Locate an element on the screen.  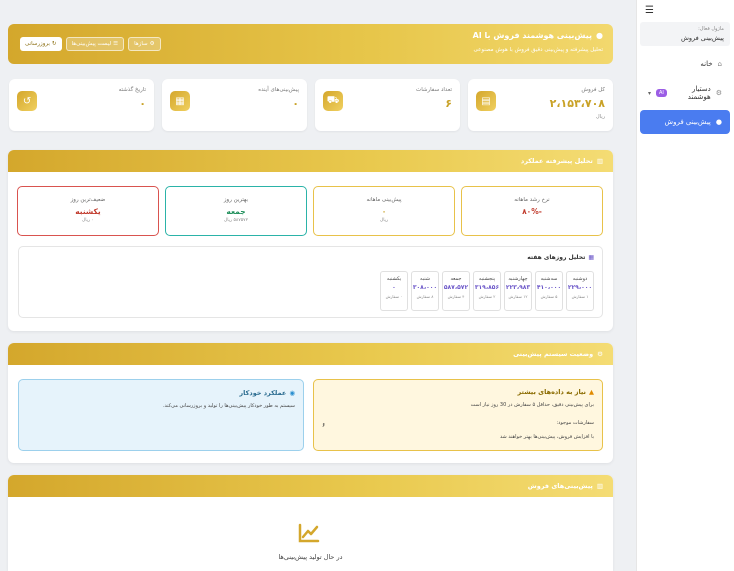
day-card: یکشنبه ۰ ۰ سفارش is located at coordinates (394, 291).